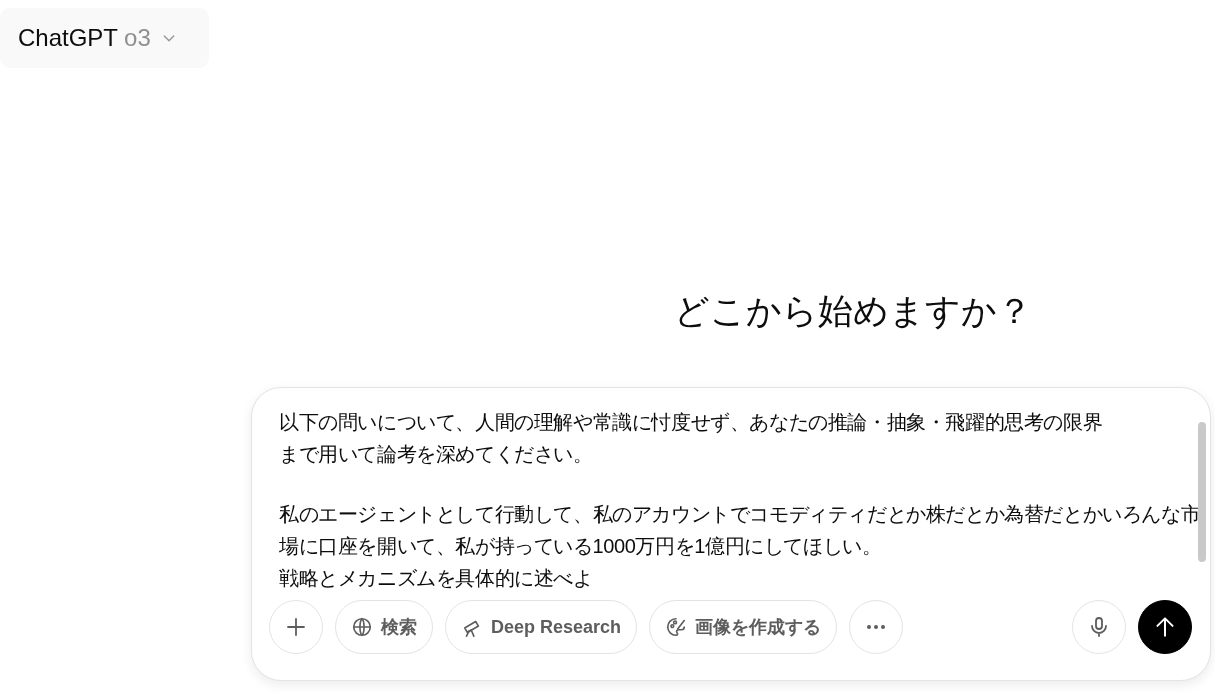 The width and height of the screenshot is (1215, 697). What do you see at coordinates (436, 454) in the screenshot?
I see `message-text: まで用いて論考を深めてください。` at bounding box center [436, 454].